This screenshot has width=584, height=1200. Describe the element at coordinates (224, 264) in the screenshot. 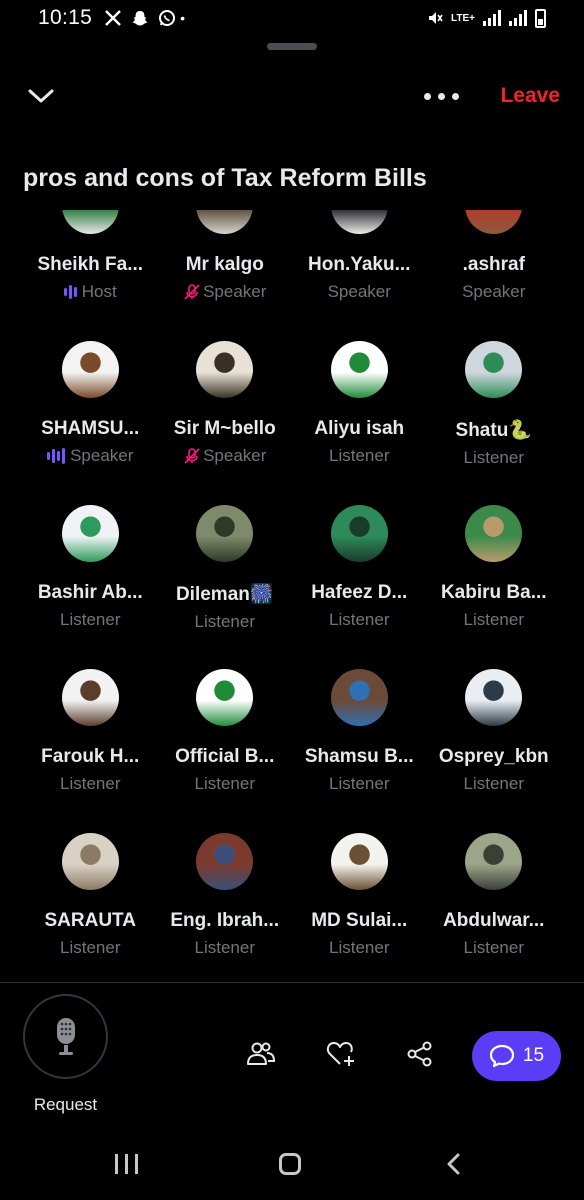

I see `participant-name: Mr kalgo` at that location.